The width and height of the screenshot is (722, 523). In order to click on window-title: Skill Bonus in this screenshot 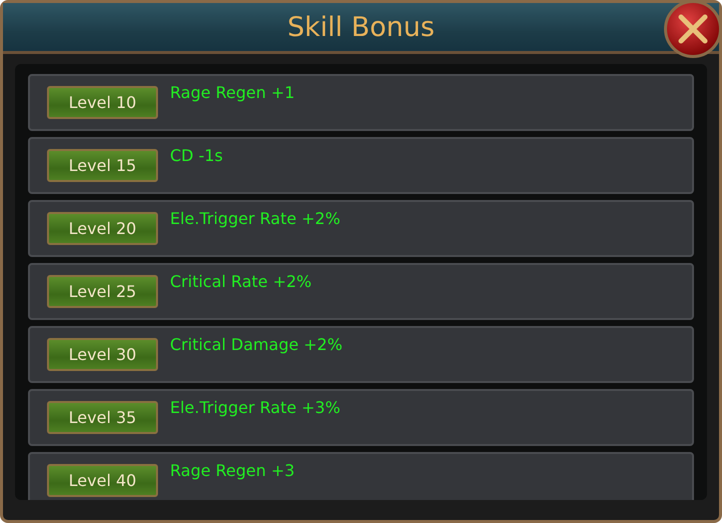, I will do `click(361, 27)`.